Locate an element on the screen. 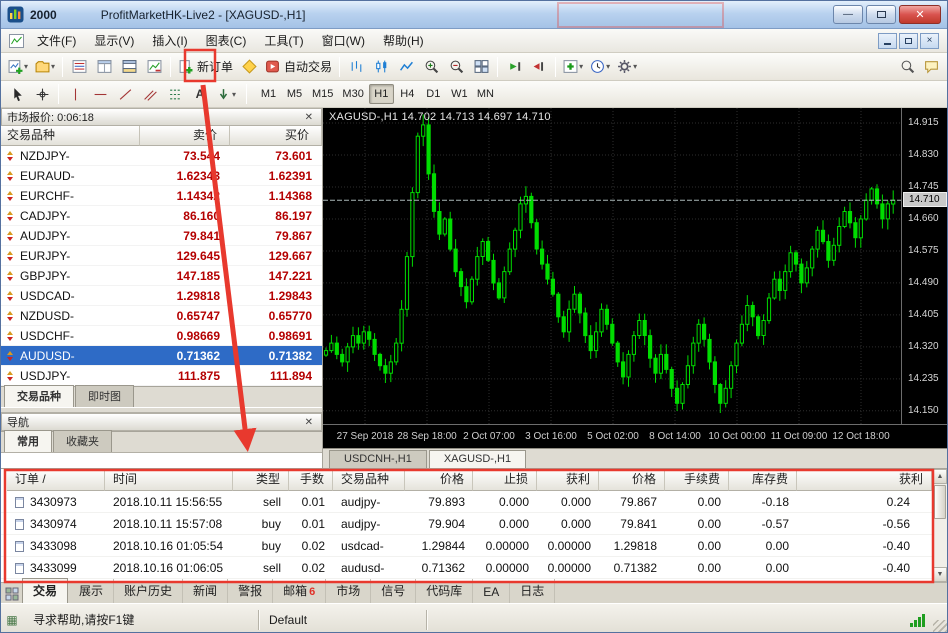 The height and width of the screenshot is (633, 948). timeframe-M1-button: M1 is located at coordinates (268, 94).